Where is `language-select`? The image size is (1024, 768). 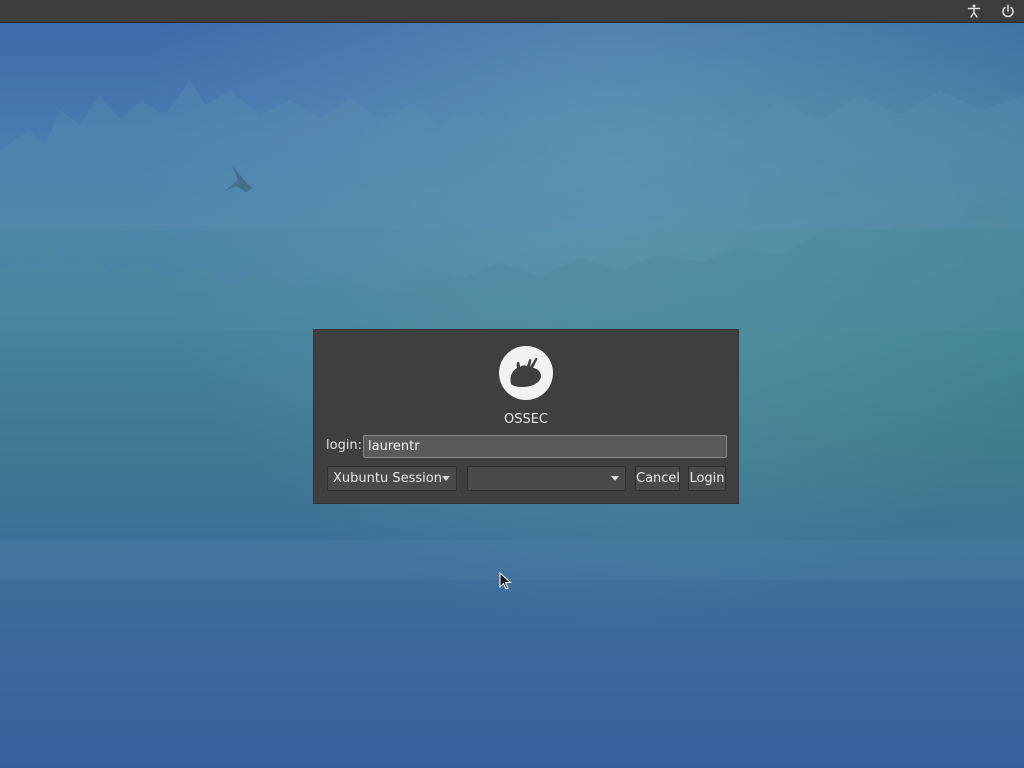 language-select is located at coordinates (546, 478).